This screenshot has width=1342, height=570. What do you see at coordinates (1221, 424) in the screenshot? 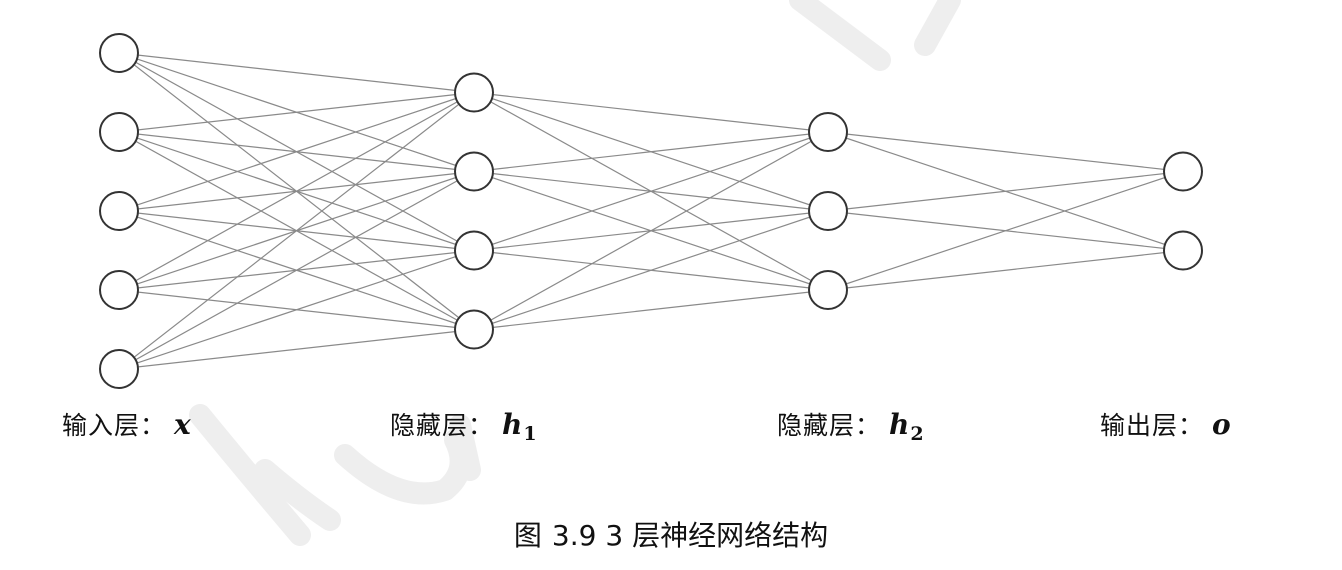
I see `output-layer-variable: o` at bounding box center [1221, 424].